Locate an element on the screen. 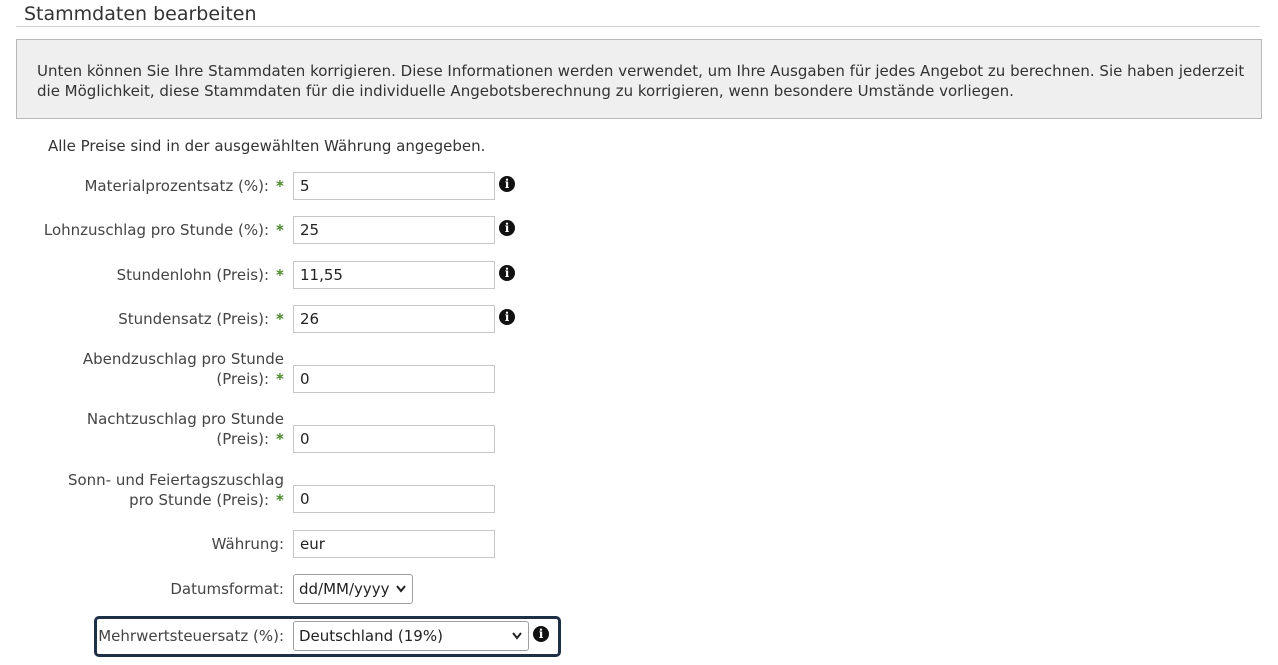 The width and height of the screenshot is (1278, 665). lohnzuschlag-input is located at coordinates (394, 230).